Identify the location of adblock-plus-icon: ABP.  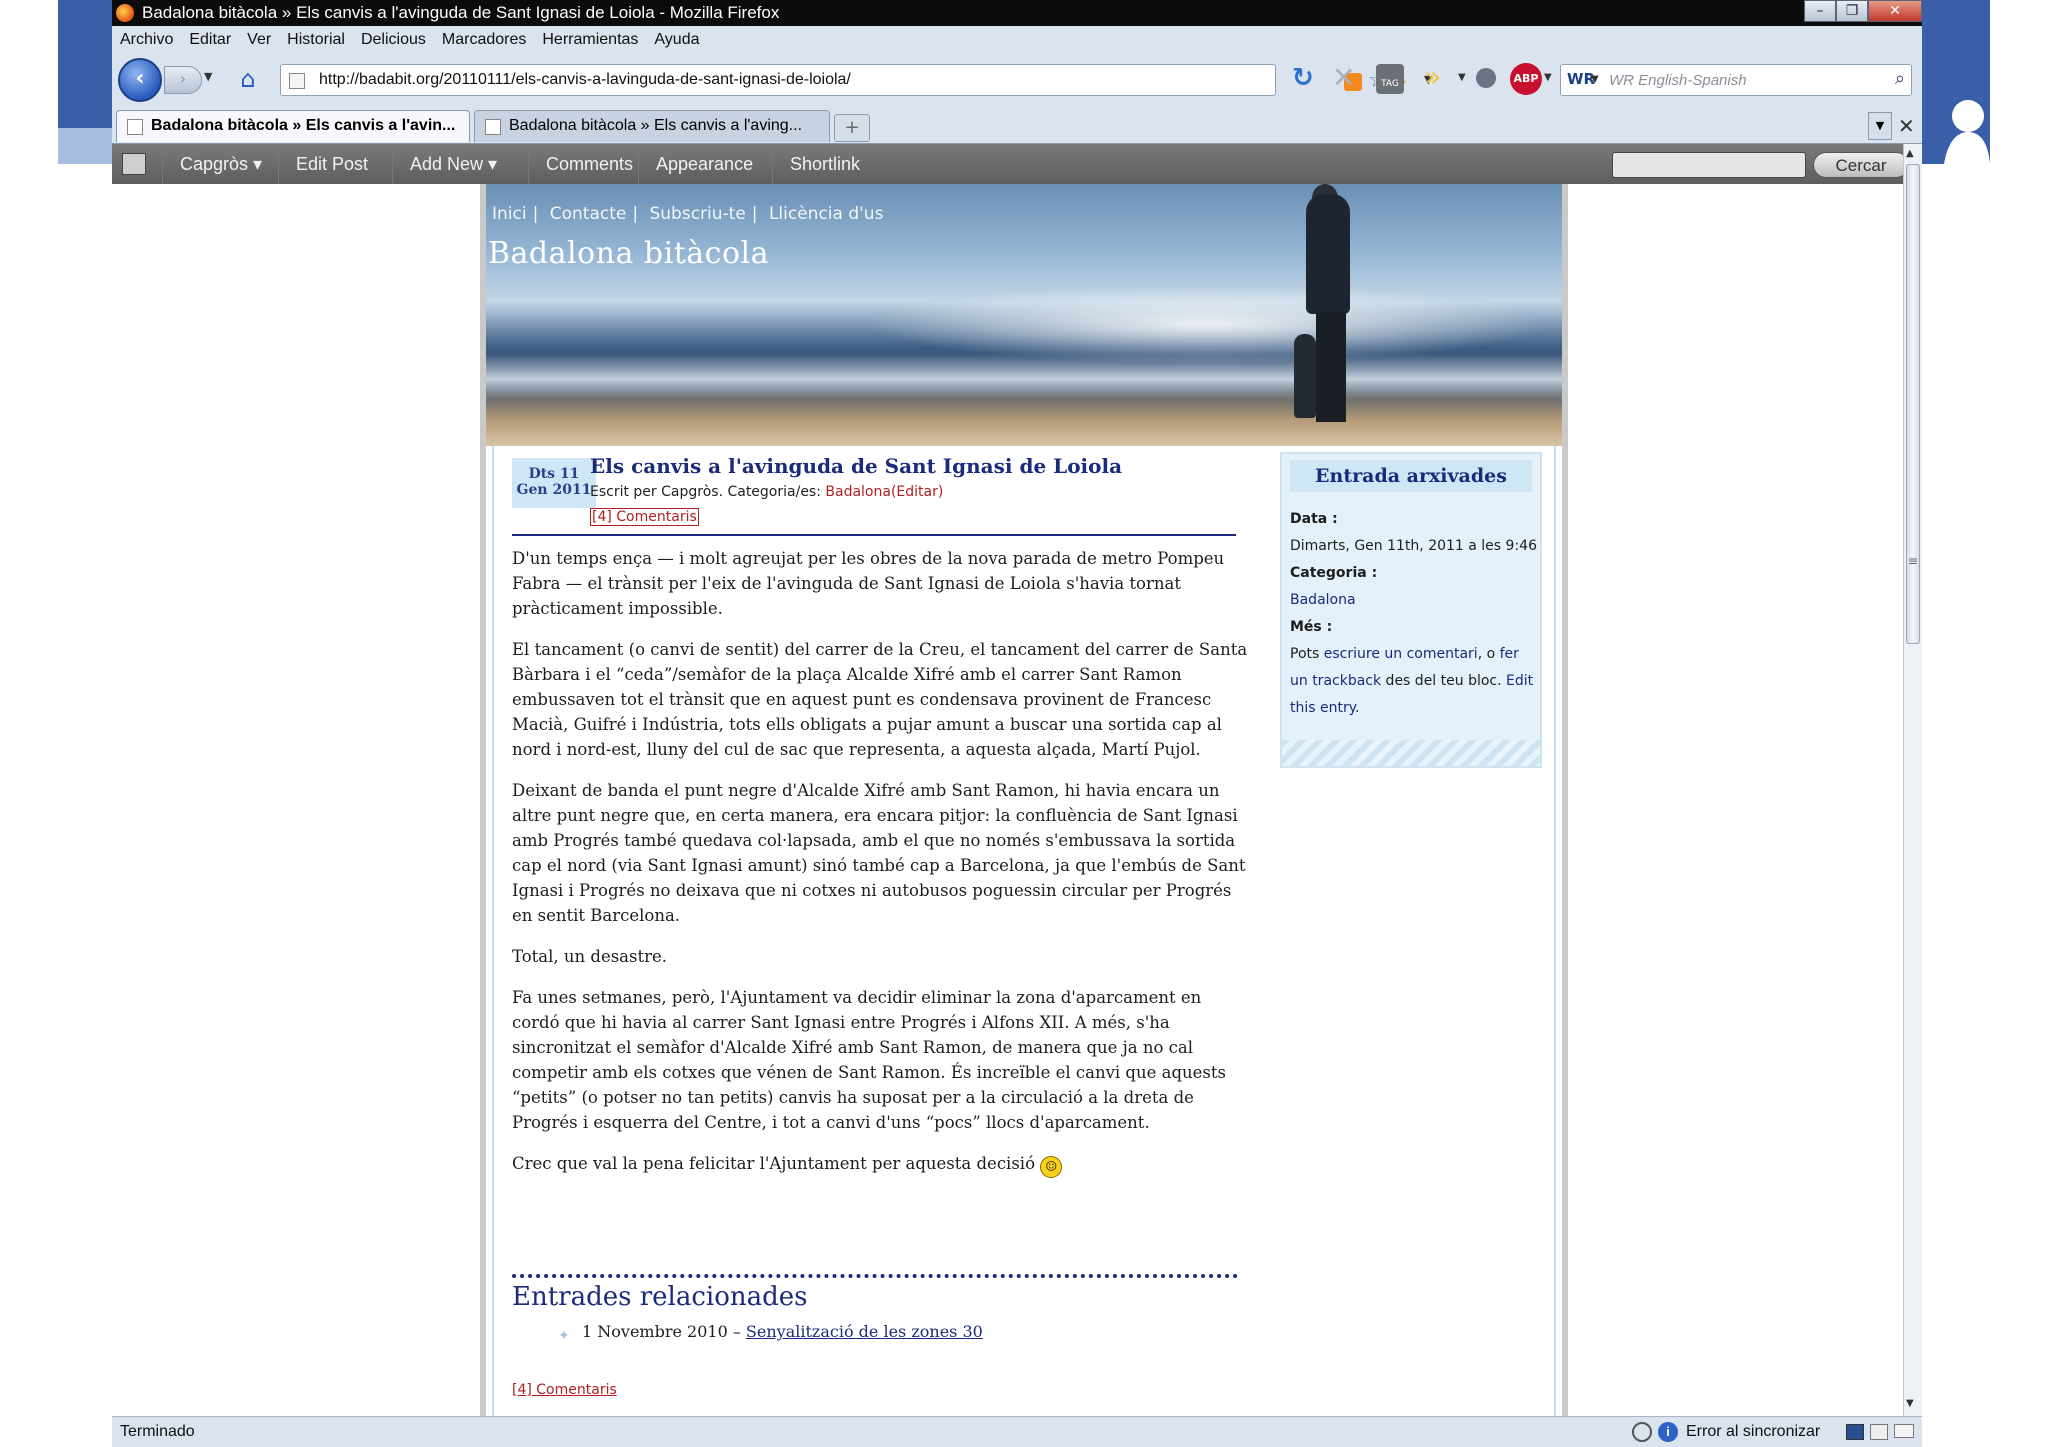
(1526, 79).